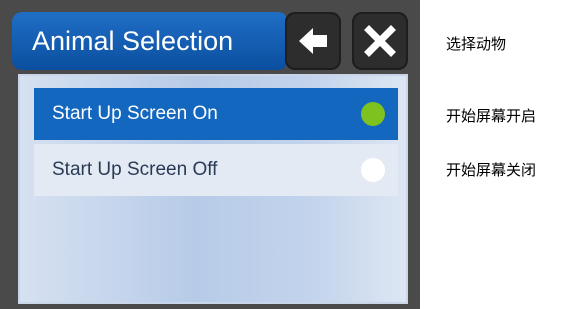  I want to click on annotation-option-off: 开始屏幕关闭, so click(491, 170).